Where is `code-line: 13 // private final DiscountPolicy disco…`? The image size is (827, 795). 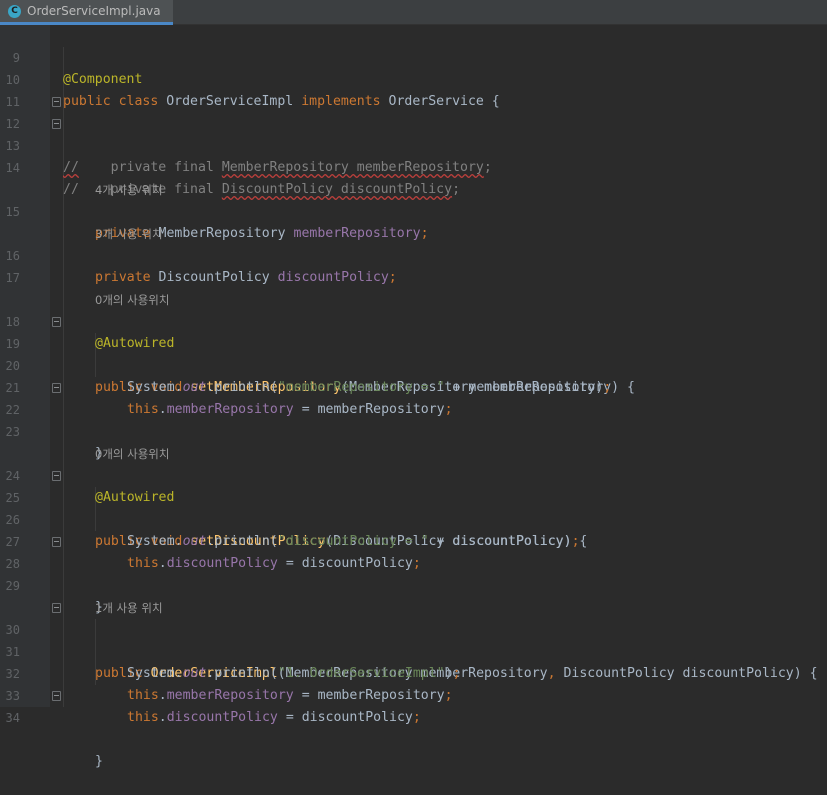
code-line: 13 // private final DiscountPolicy disco… is located at coordinates (413, 155).